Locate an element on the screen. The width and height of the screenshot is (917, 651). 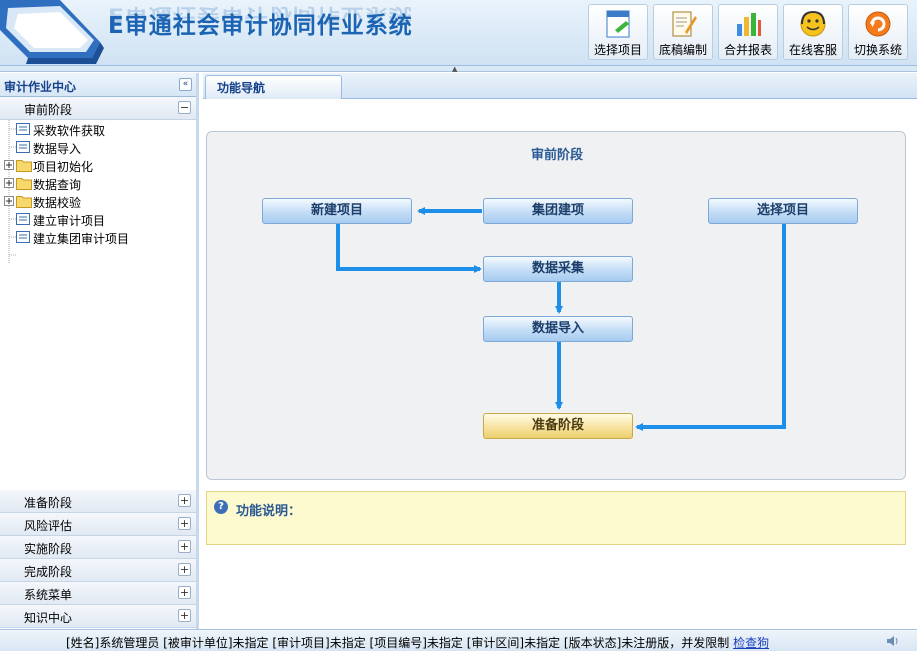
select-project-button: 选择项目 is located at coordinates (618, 32).